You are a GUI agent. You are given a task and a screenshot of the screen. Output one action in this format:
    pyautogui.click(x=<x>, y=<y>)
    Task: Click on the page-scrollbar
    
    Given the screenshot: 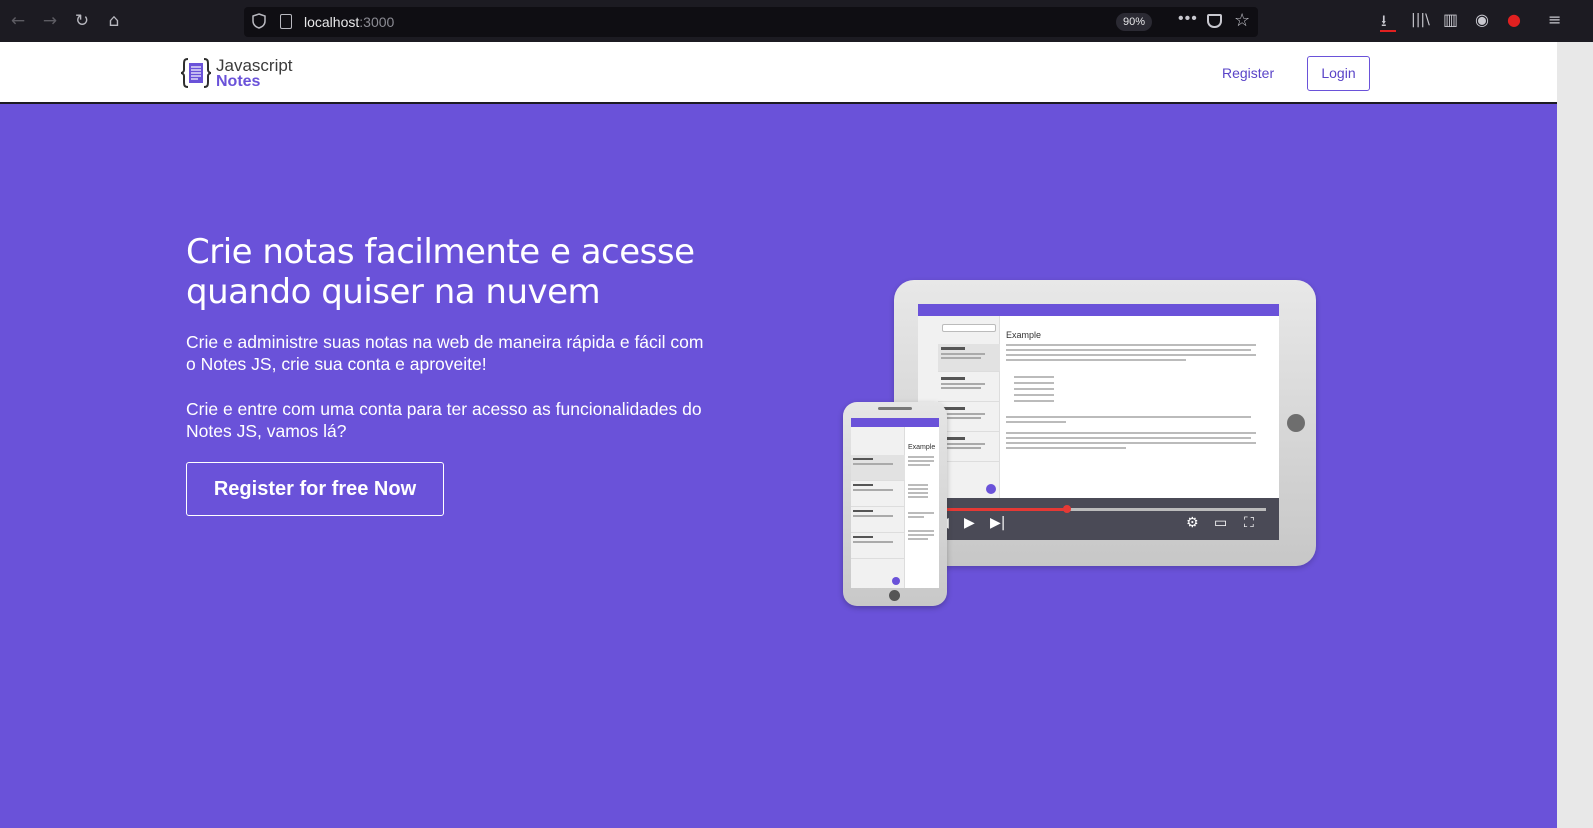 What is the action you would take?
    pyautogui.click(x=1575, y=435)
    